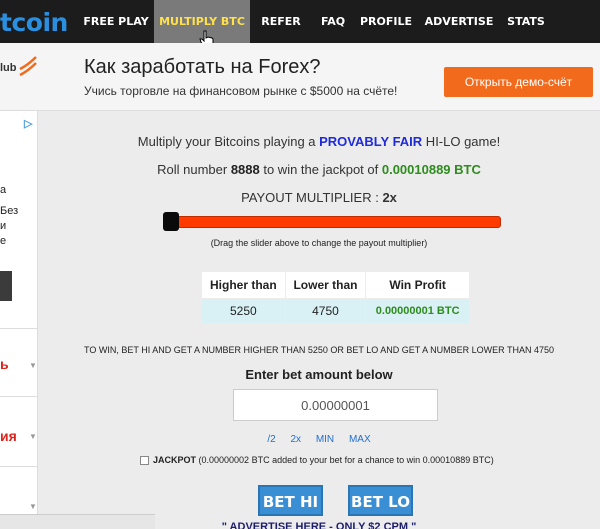  I want to click on intro-prefix: Multiply your Bitcoins playing a, so click(228, 141).